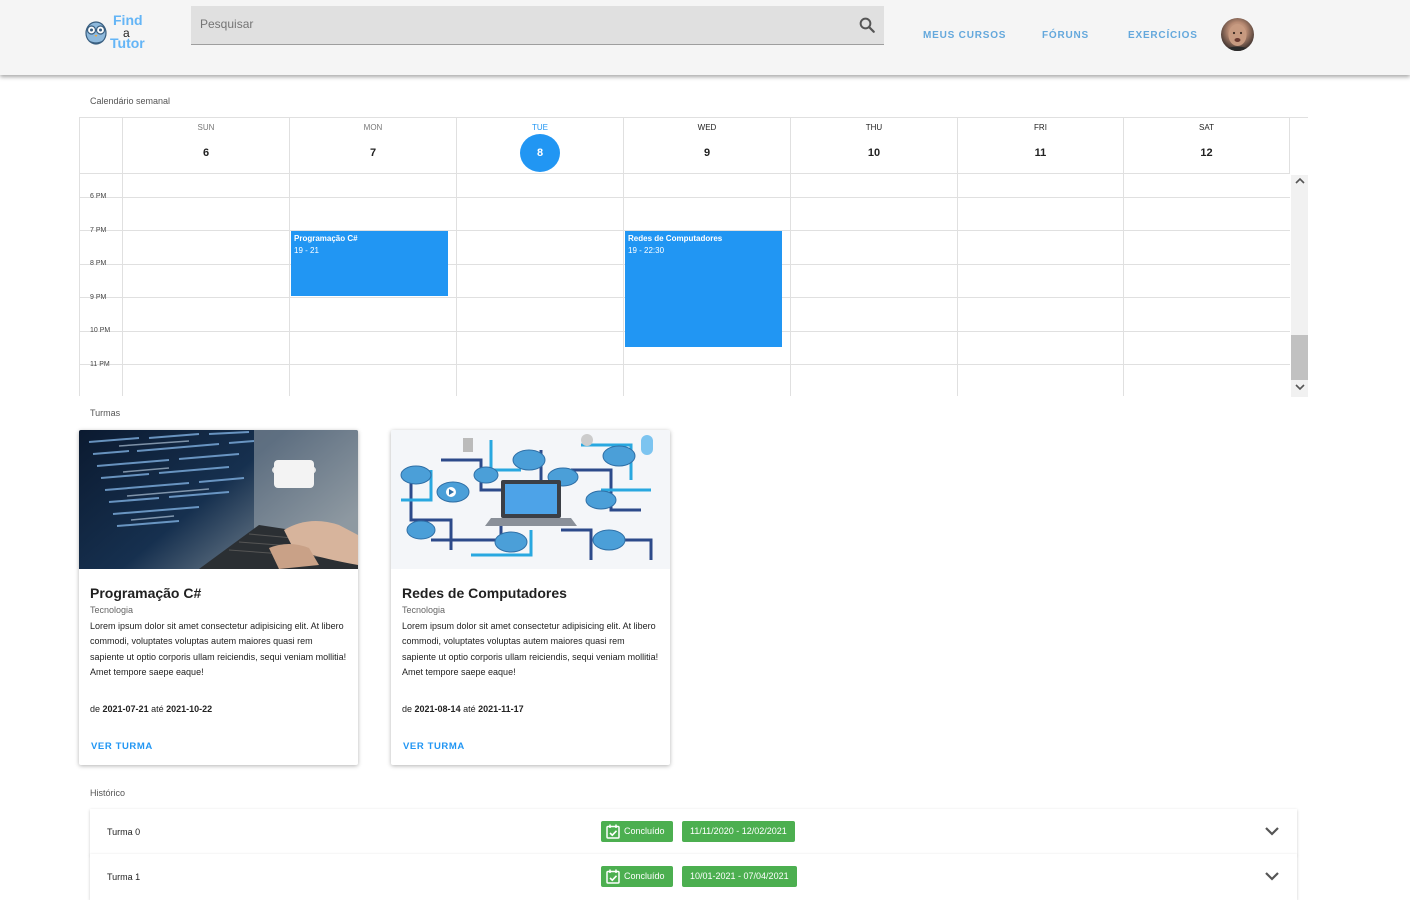  Describe the element at coordinates (189, 709) in the screenshot. I see `end-date: 2021-10-22` at that location.